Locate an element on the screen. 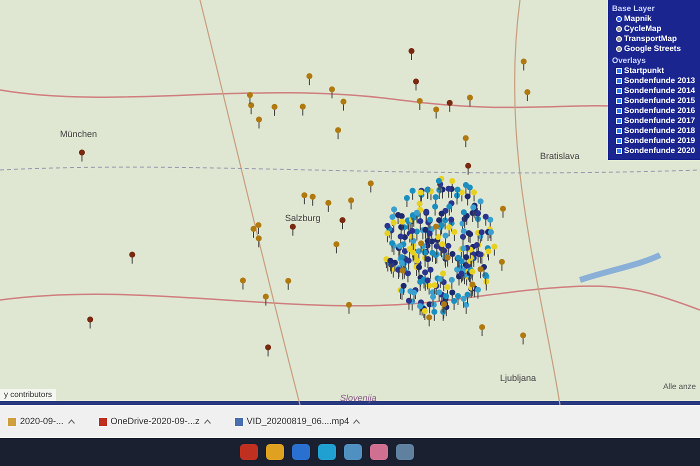  attribution-text: y contributors is located at coordinates (28, 395).